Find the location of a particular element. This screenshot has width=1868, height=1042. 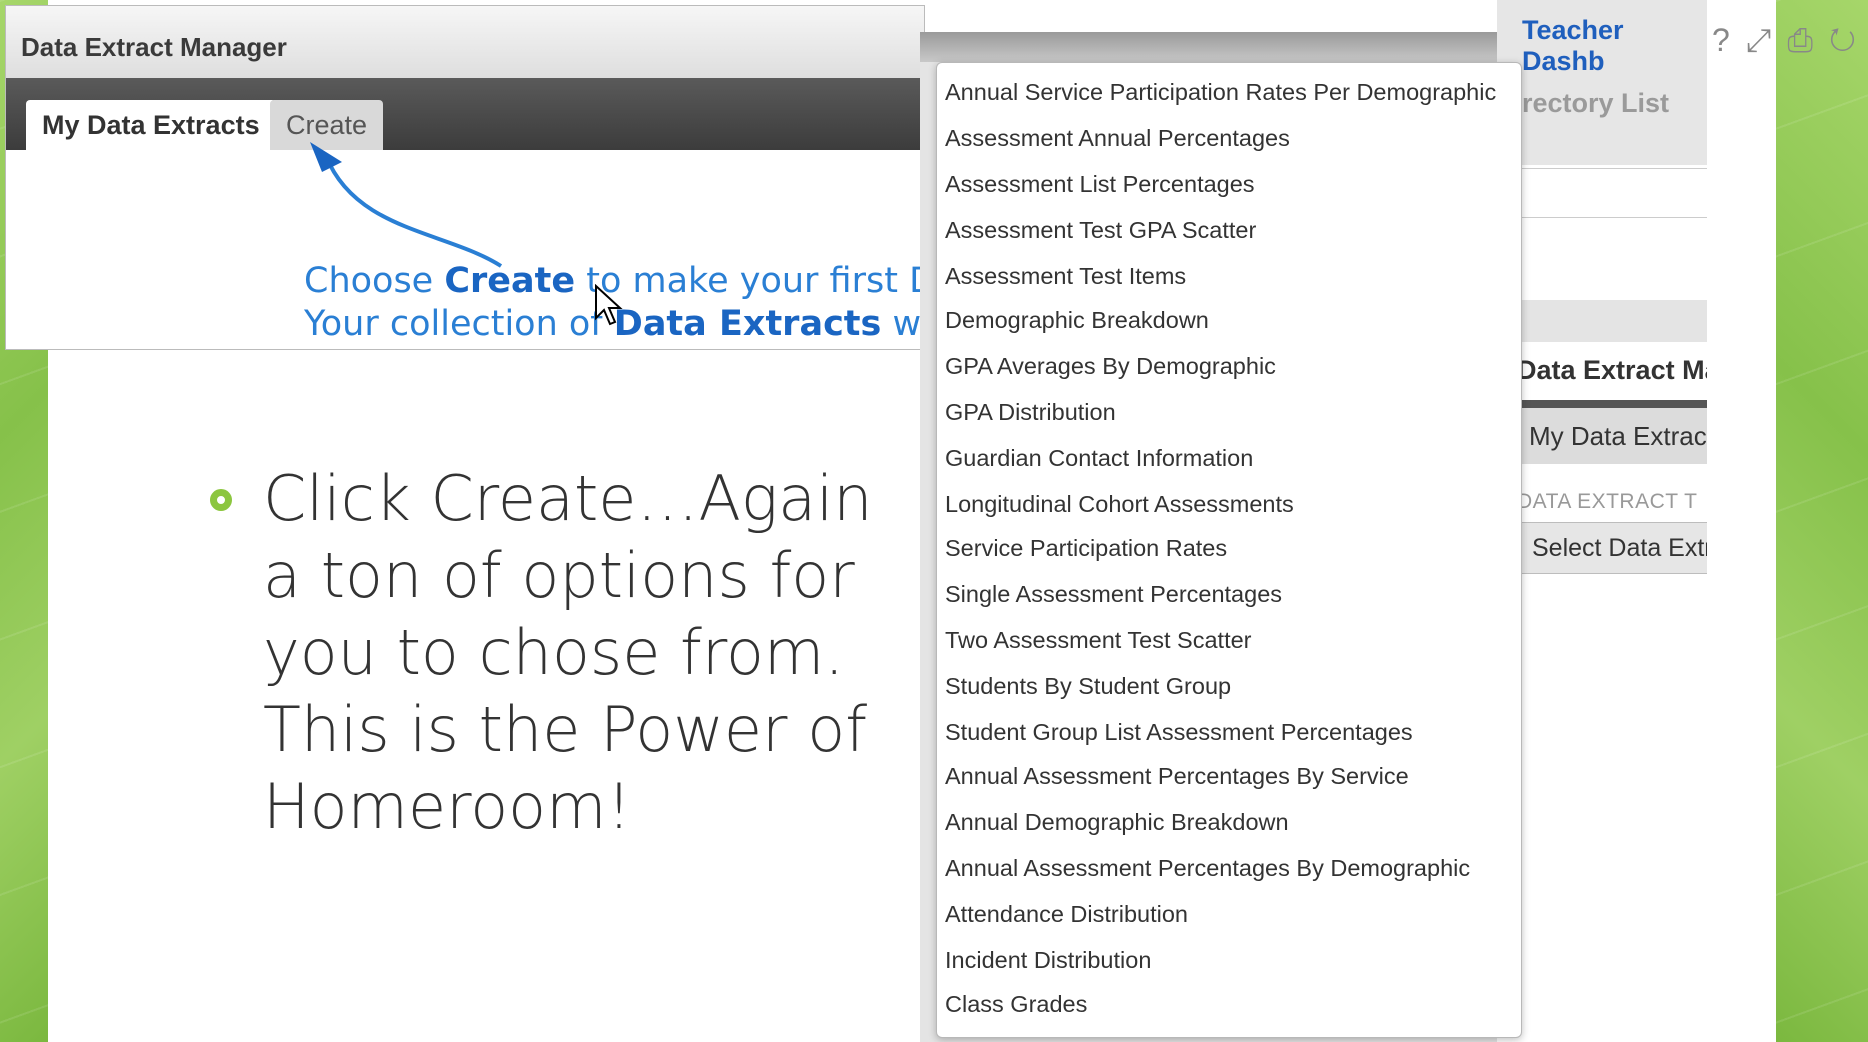

search-field is located at coordinates (1602, 193).